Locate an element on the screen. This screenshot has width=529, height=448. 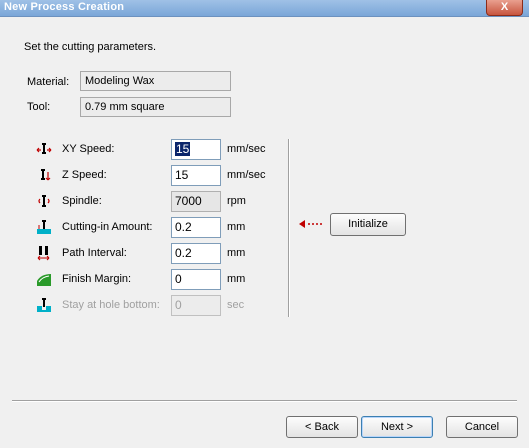
back-button: < Back is located at coordinates (322, 427).